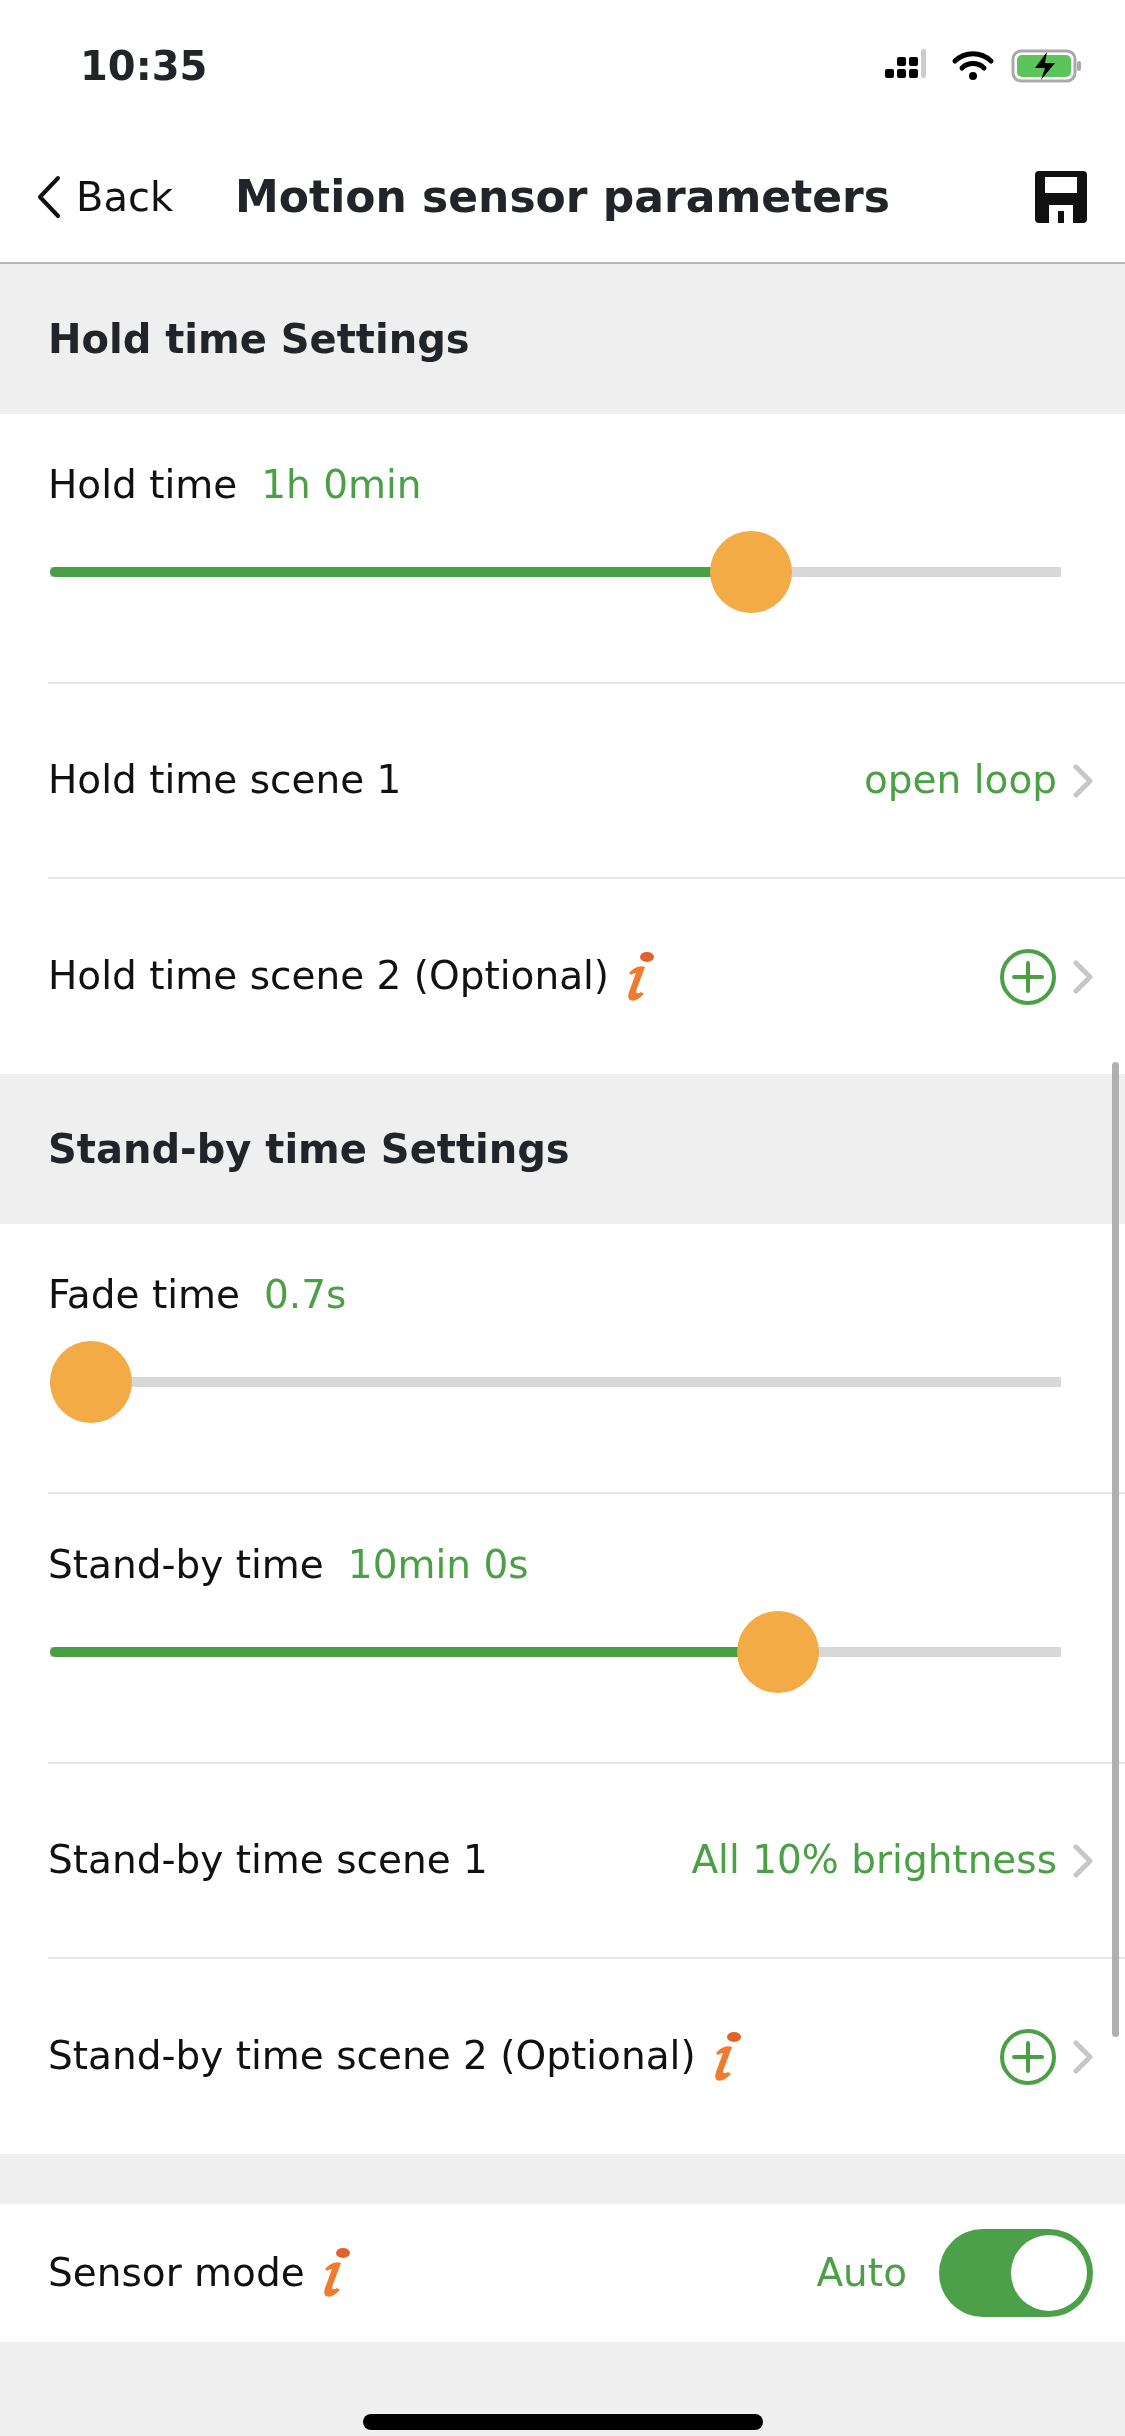 This screenshot has height=2436, width=1125. I want to click on setting-label: Hold time scene 2 (Optional), so click(329, 976).